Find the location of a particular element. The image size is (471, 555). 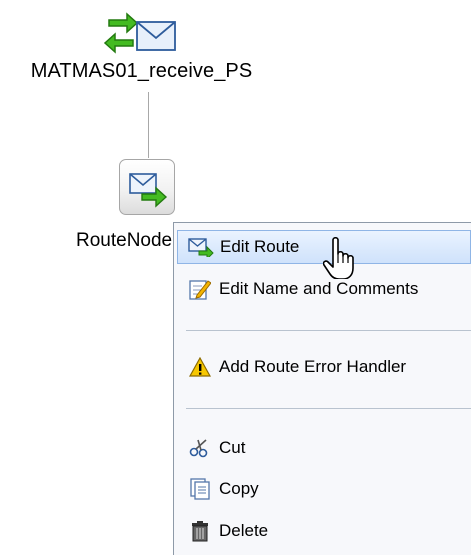

route-envelope-icon is located at coordinates (148, 190).